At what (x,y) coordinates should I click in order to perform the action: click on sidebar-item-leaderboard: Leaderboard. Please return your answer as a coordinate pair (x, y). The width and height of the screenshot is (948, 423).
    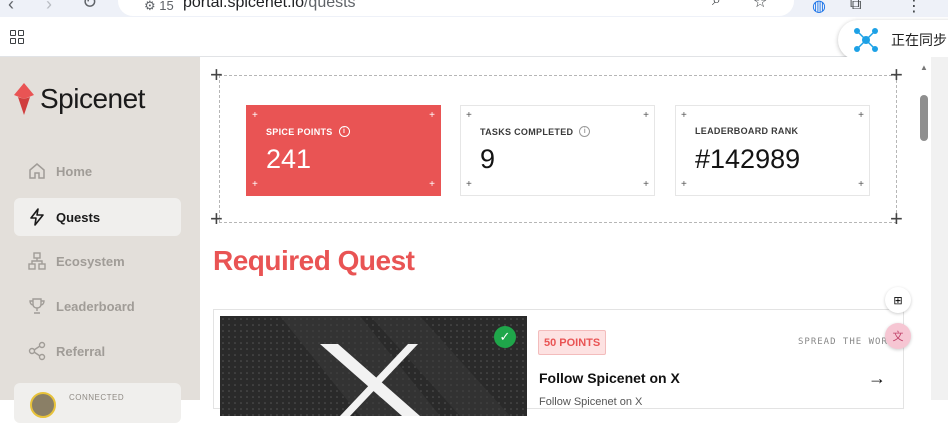
    Looking at the image, I should click on (97, 306).